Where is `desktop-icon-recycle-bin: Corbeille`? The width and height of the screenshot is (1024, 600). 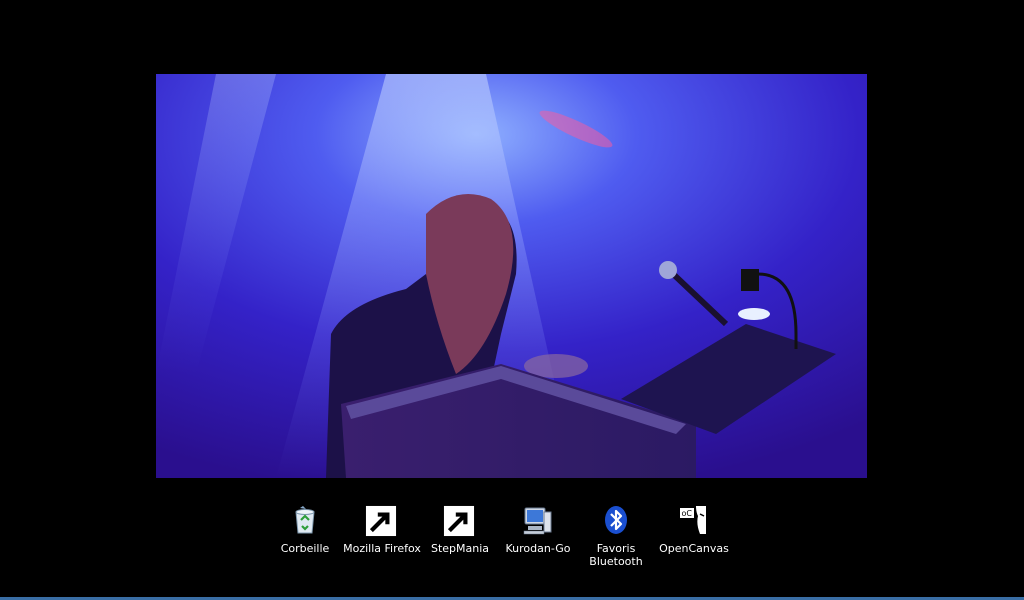
desktop-icon-recycle-bin: Corbeille is located at coordinates (305, 529).